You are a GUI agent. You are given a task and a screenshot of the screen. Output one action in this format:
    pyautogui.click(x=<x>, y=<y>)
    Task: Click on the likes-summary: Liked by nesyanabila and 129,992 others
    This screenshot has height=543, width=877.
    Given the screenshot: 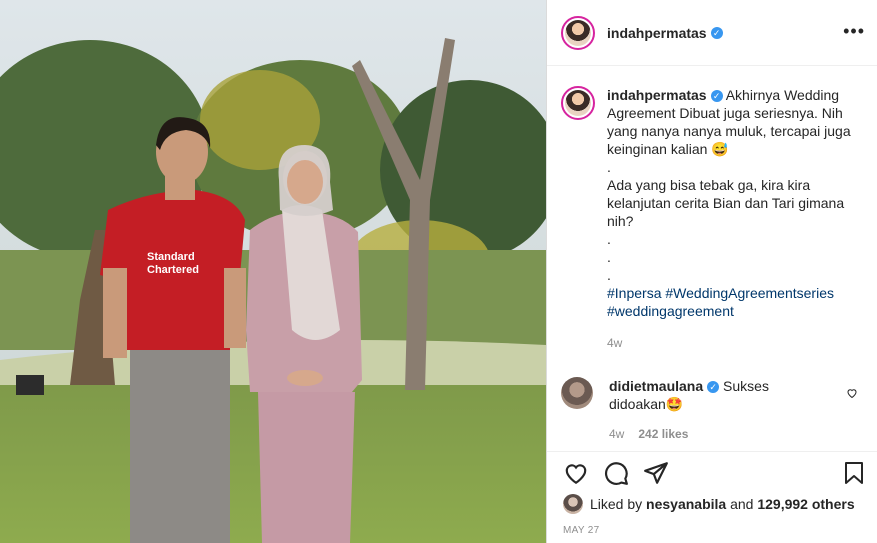 What is the action you would take?
    pyautogui.click(x=709, y=504)
    